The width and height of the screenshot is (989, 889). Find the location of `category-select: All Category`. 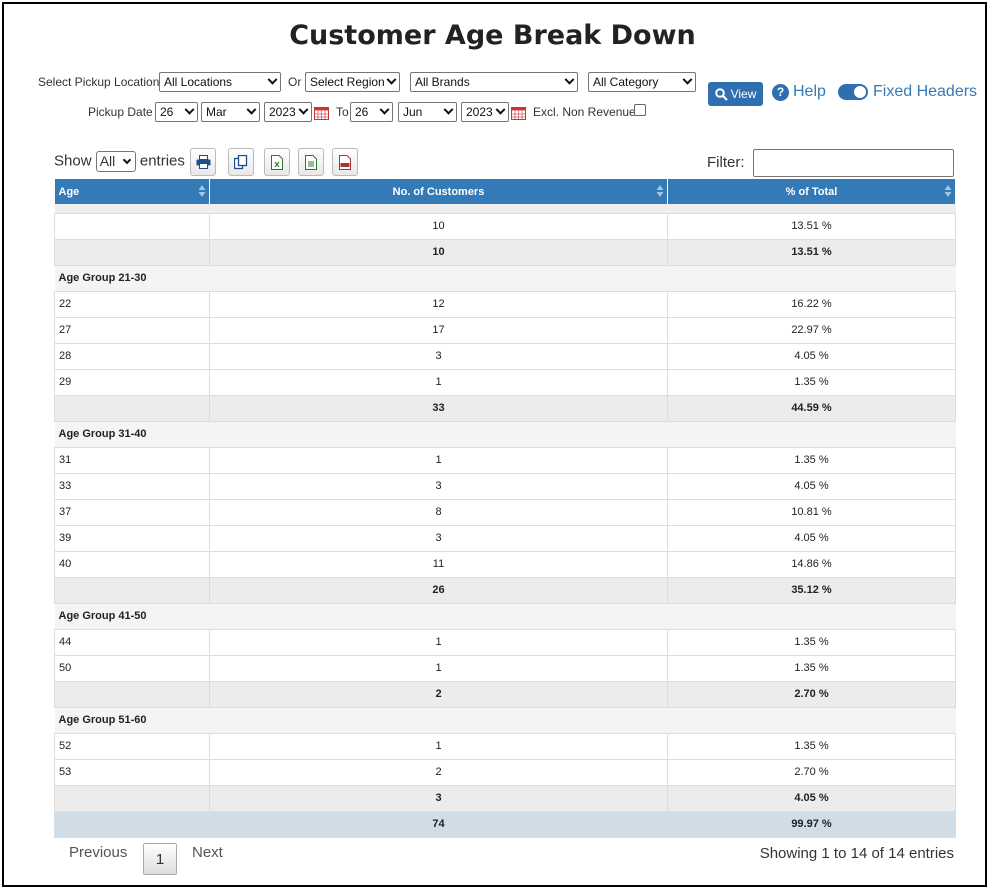

category-select: All Category is located at coordinates (642, 82).